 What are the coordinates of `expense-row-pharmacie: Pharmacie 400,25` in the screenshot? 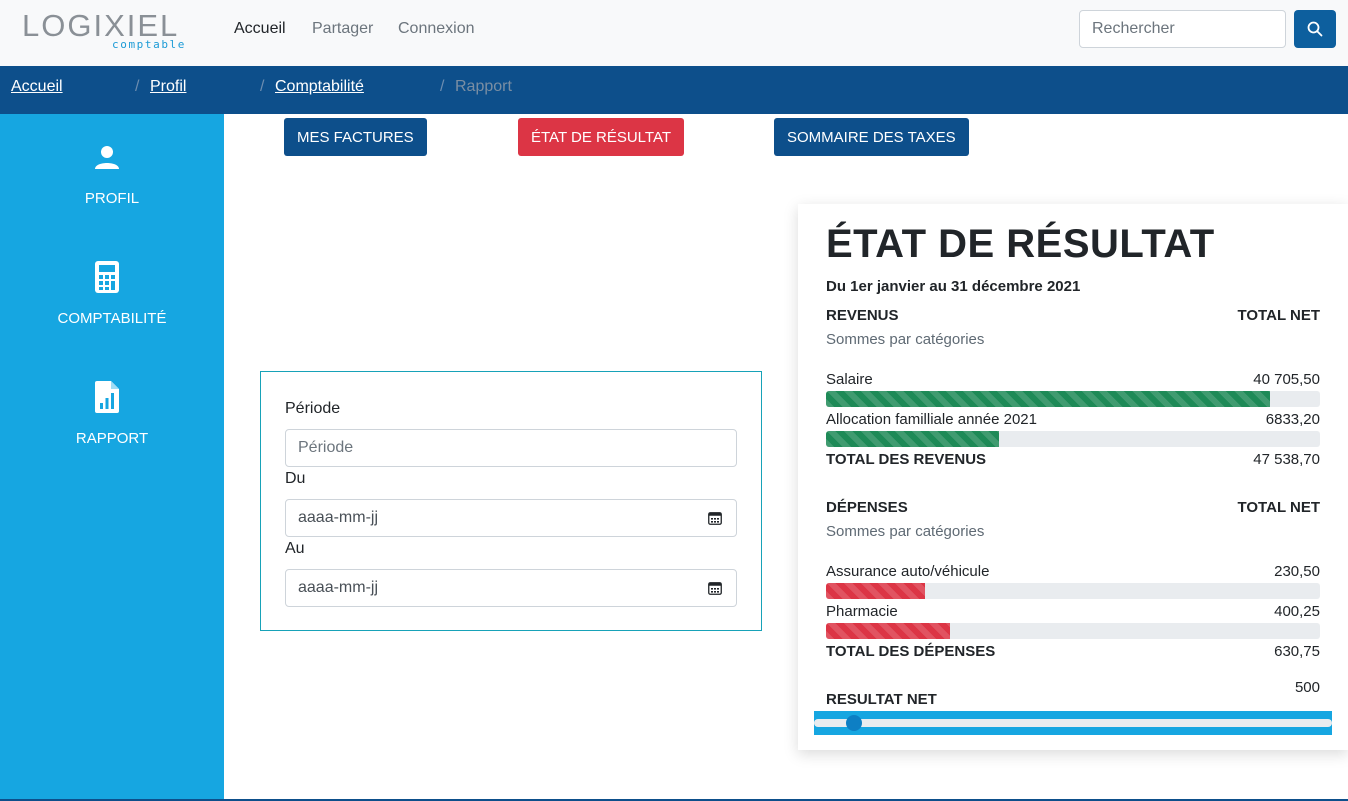 It's located at (1073, 611).